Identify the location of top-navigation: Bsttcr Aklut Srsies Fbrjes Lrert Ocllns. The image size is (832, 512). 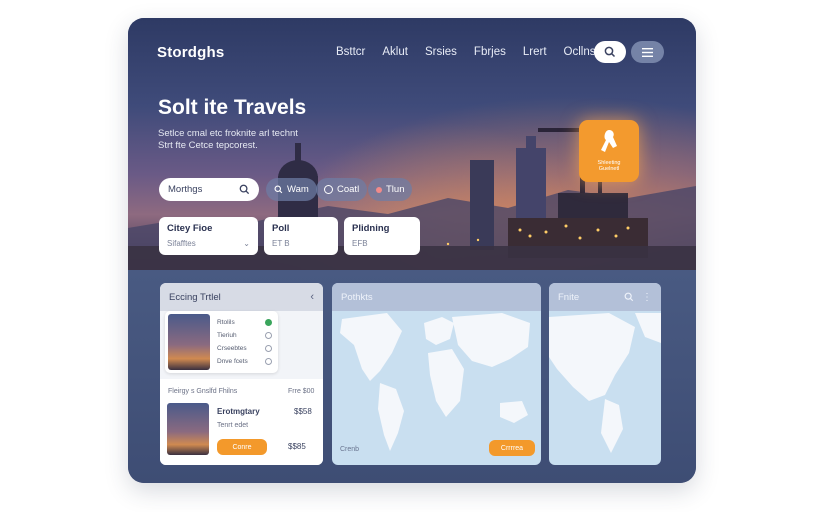
(474, 52).